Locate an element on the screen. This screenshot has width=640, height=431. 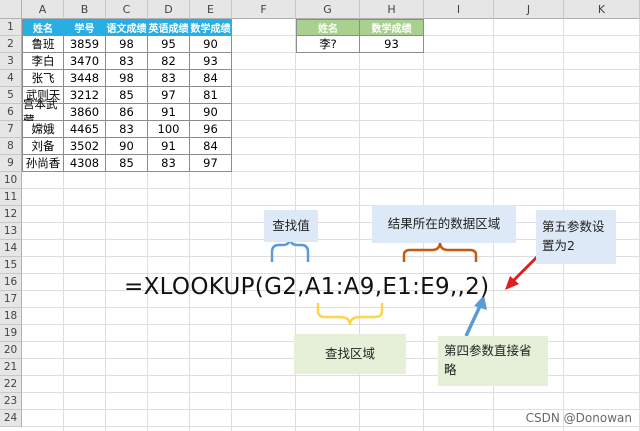
note-fourth-param: 第四参数直接省略 is located at coordinates (493, 361).